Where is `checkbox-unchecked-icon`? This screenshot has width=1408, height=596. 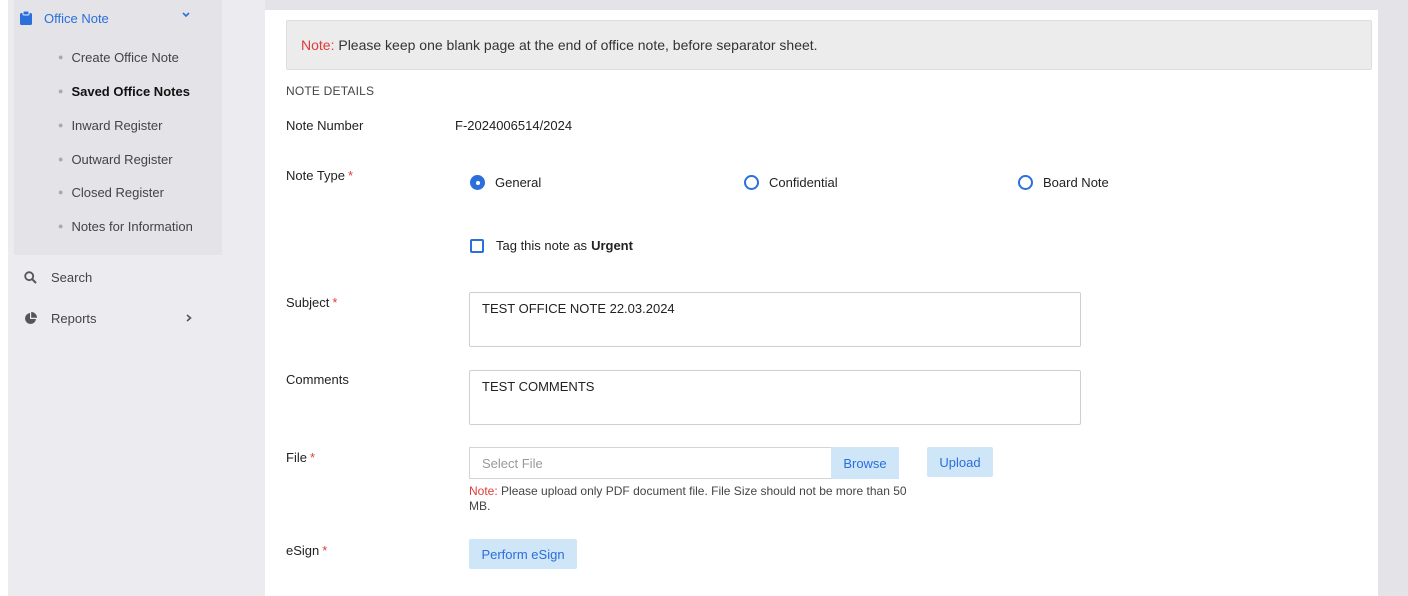 checkbox-unchecked-icon is located at coordinates (477, 245).